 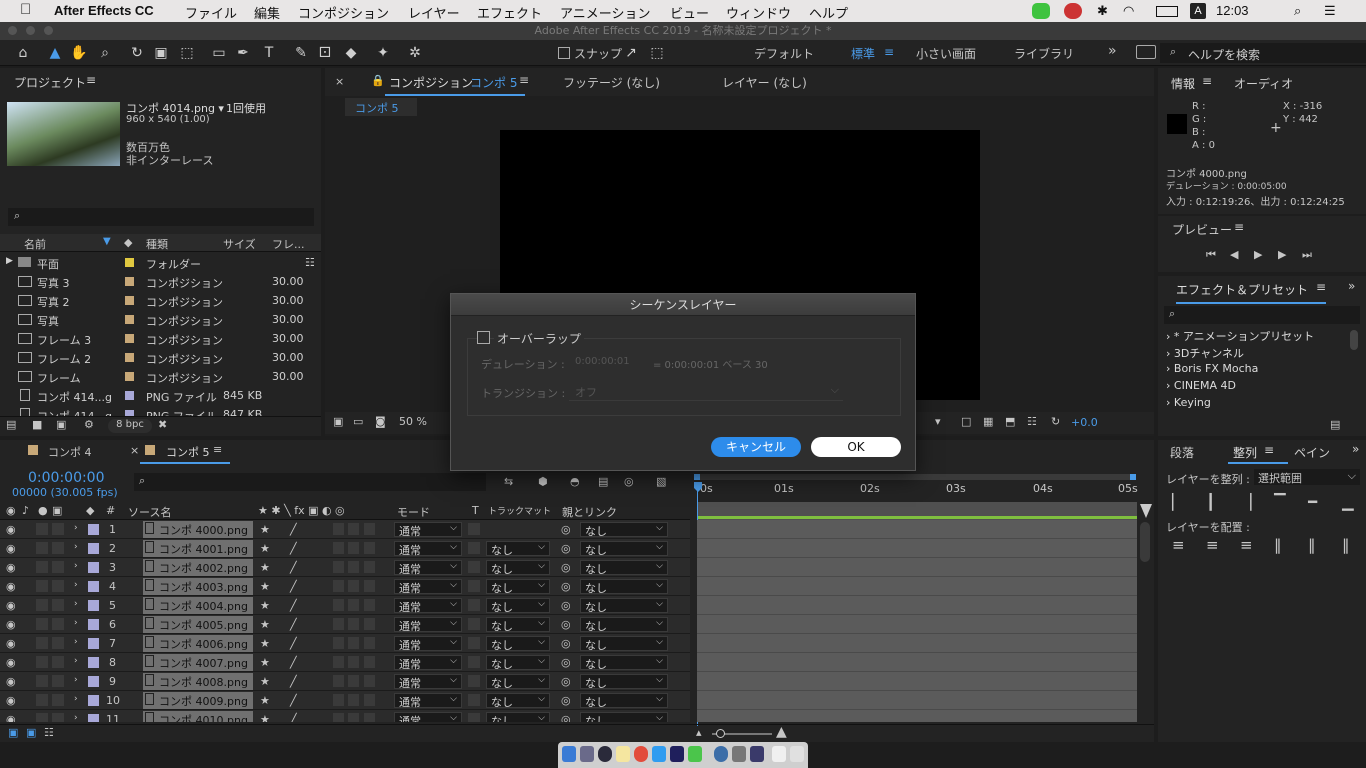 What do you see at coordinates (413, 421) in the screenshot?
I see `magnification-dropdown: 50 %` at bounding box center [413, 421].